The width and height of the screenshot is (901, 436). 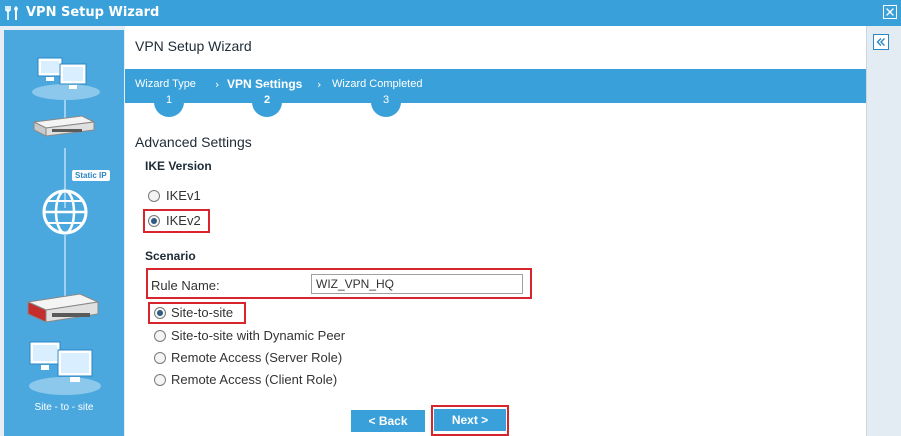 I want to click on advanced-settings-heading: Advanced Settings, so click(x=193, y=142).